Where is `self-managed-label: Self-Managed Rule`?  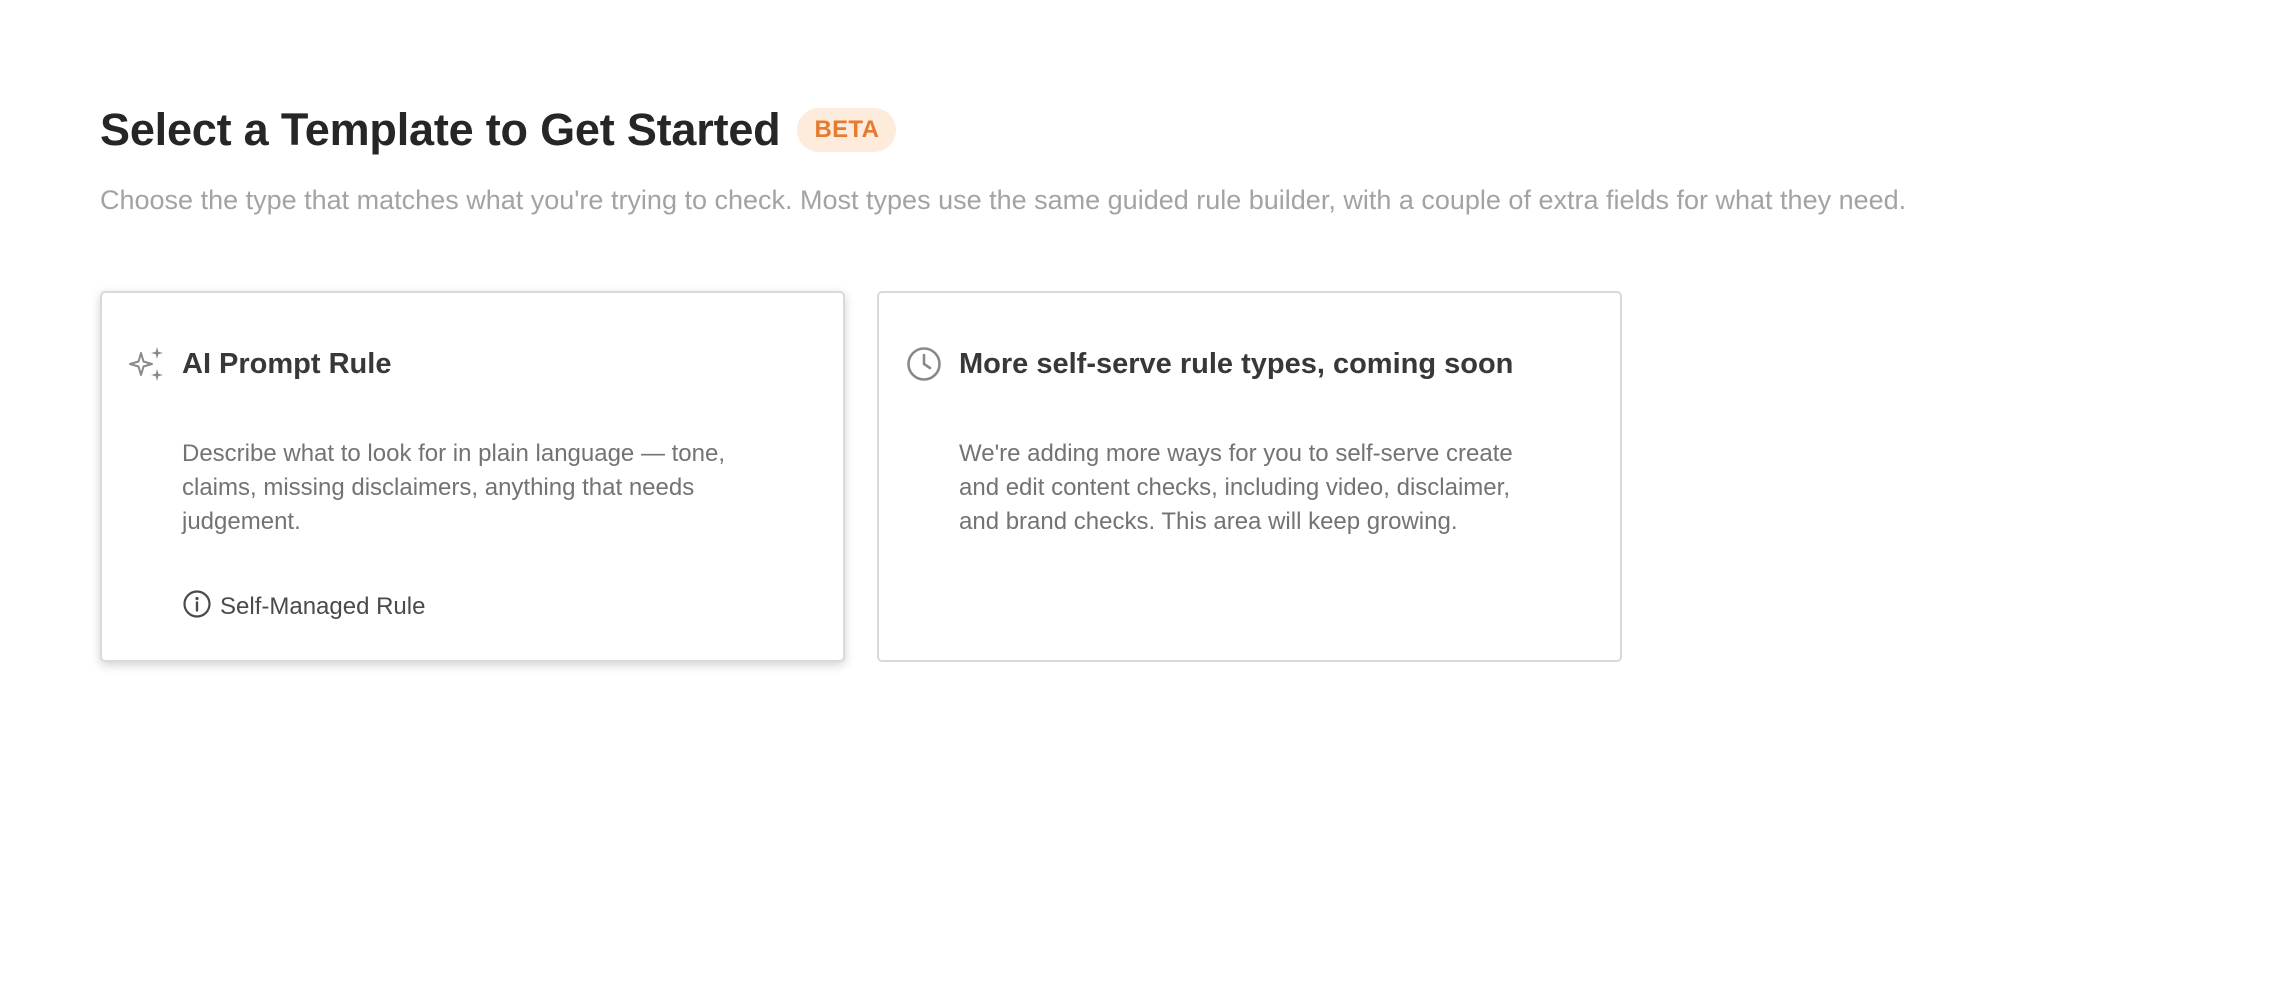
self-managed-label: Self-Managed Rule is located at coordinates (323, 606).